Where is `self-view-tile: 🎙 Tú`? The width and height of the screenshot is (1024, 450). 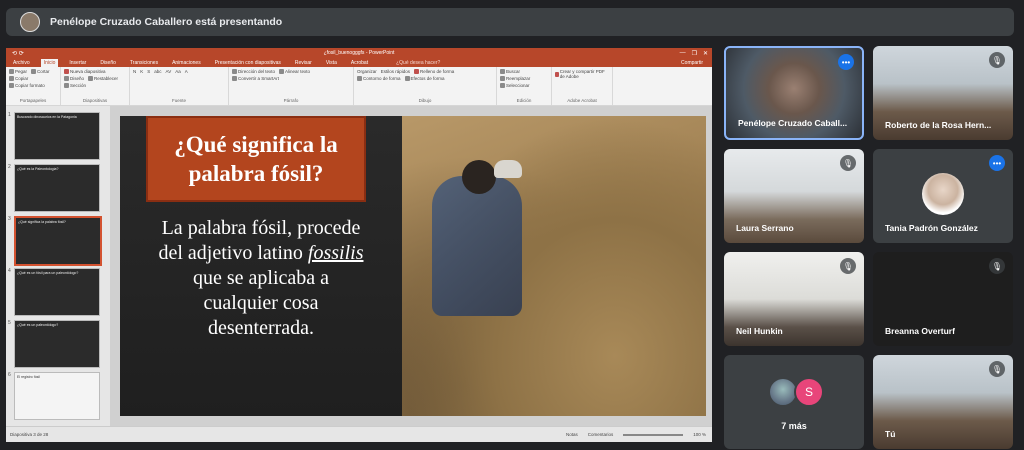
self-view-tile: 🎙 Tú is located at coordinates (943, 402).